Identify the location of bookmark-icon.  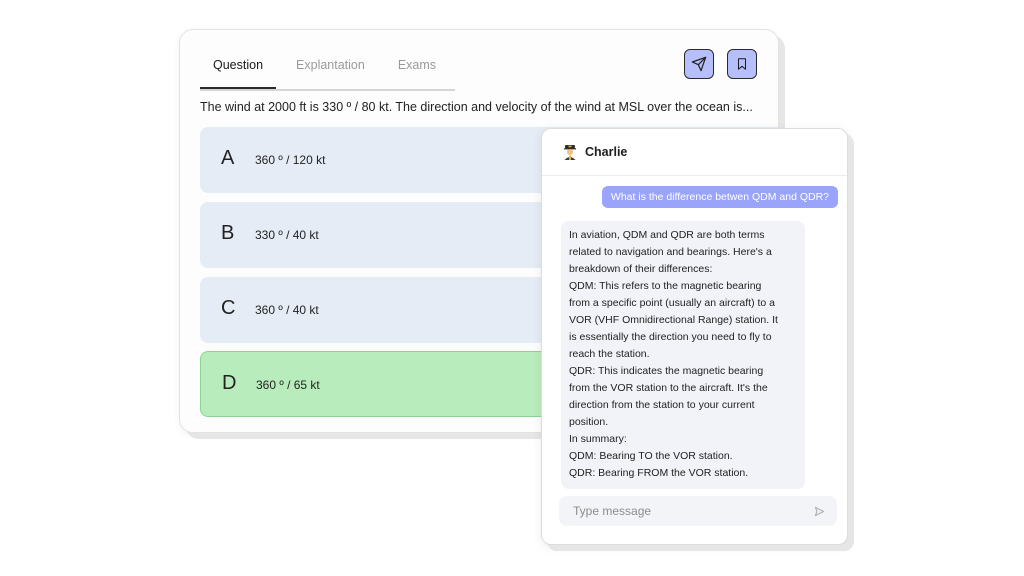
(742, 64).